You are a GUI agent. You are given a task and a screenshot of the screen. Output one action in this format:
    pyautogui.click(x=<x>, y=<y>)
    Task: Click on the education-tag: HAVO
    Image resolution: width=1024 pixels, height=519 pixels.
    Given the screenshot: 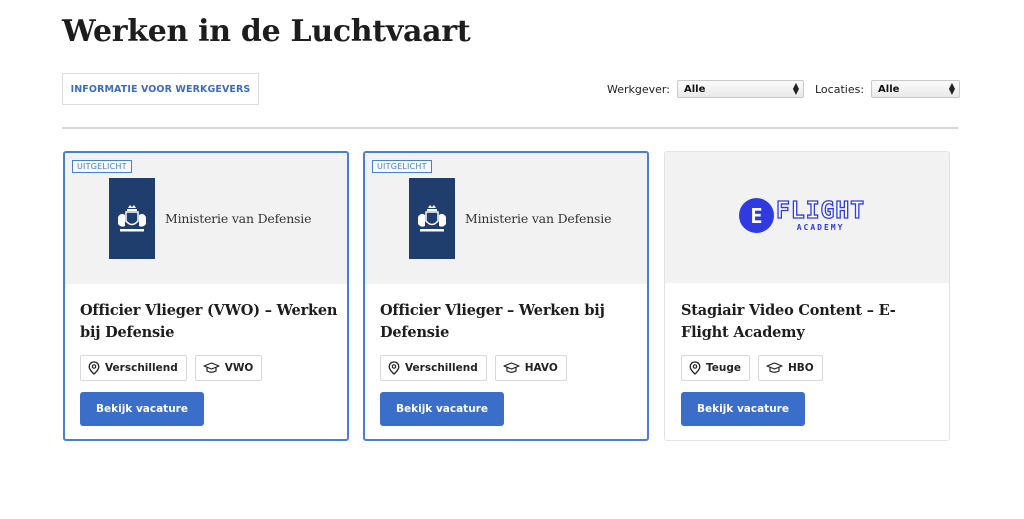 What is the action you would take?
    pyautogui.click(x=530, y=368)
    